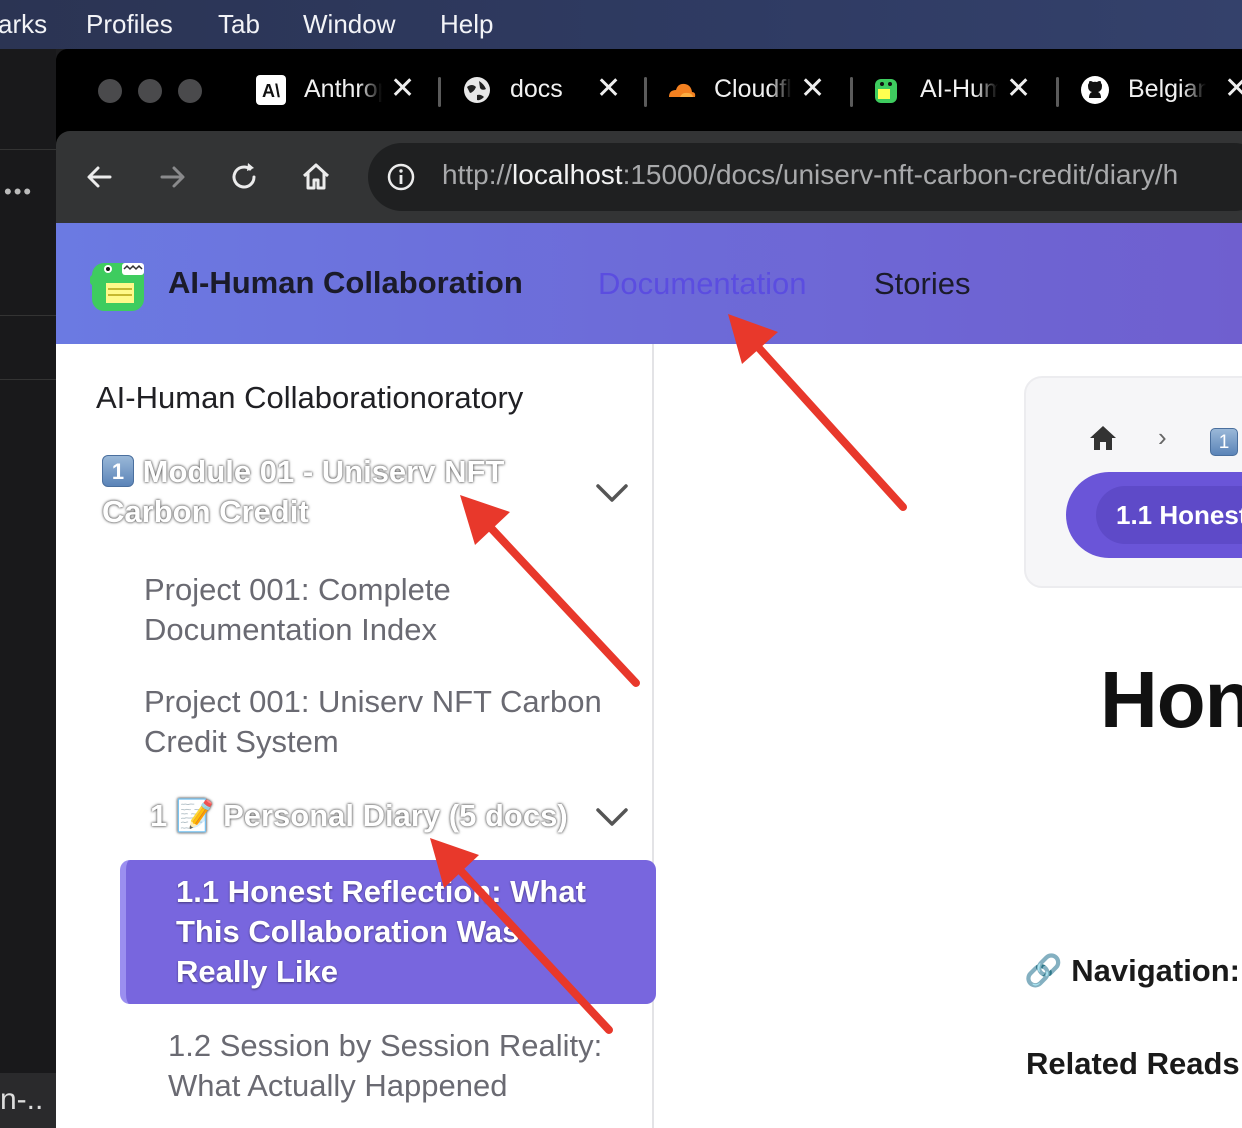  I want to click on nav-link-stories: Stories, so click(922, 284).